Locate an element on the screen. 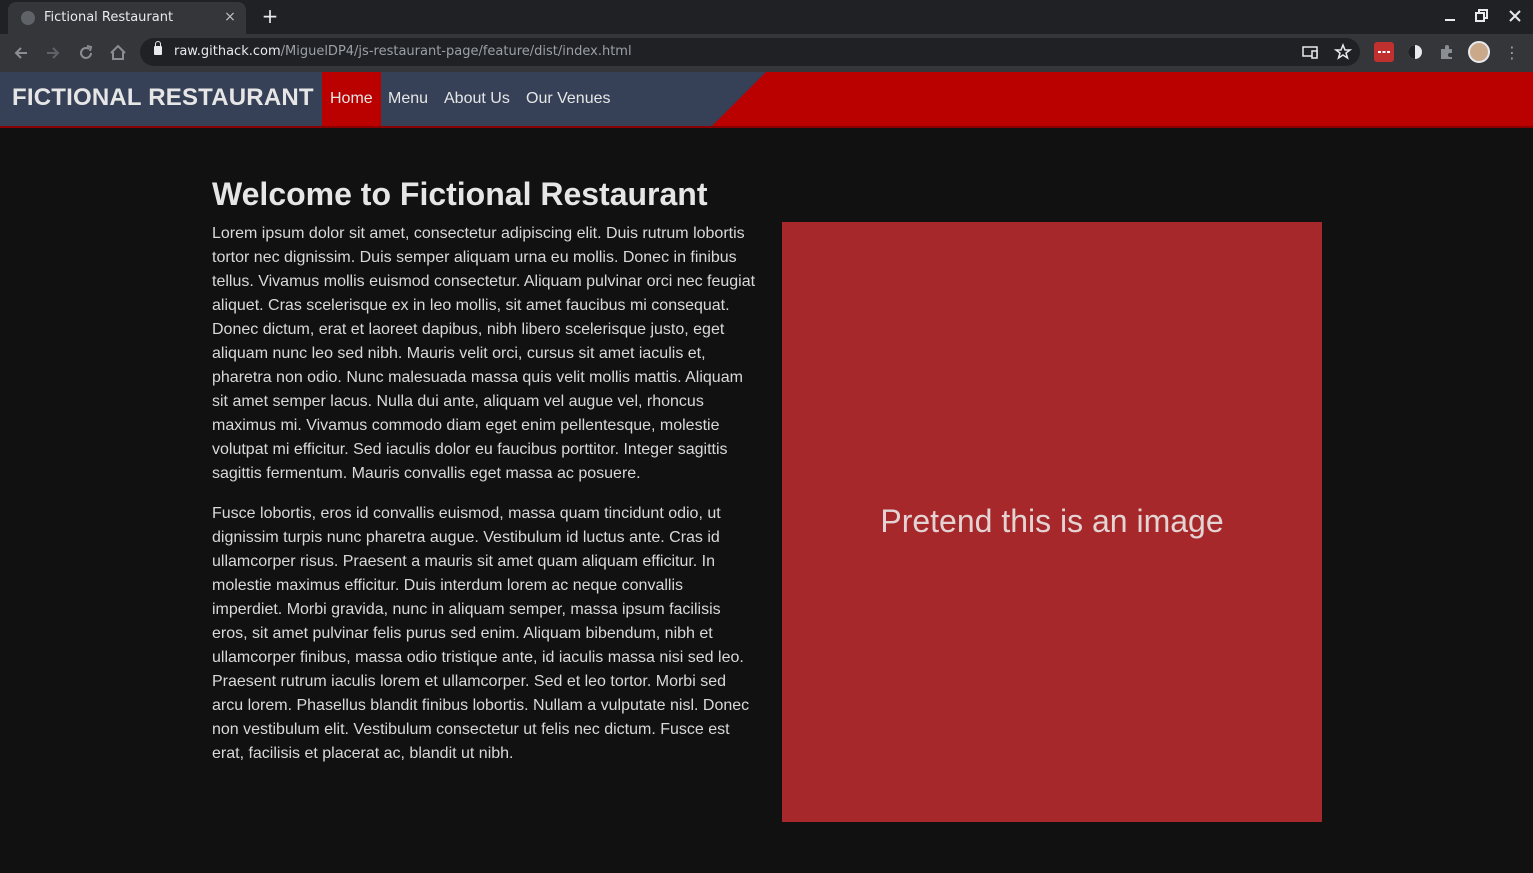  url-host: raw.githack.com is located at coordinates (227, 51).